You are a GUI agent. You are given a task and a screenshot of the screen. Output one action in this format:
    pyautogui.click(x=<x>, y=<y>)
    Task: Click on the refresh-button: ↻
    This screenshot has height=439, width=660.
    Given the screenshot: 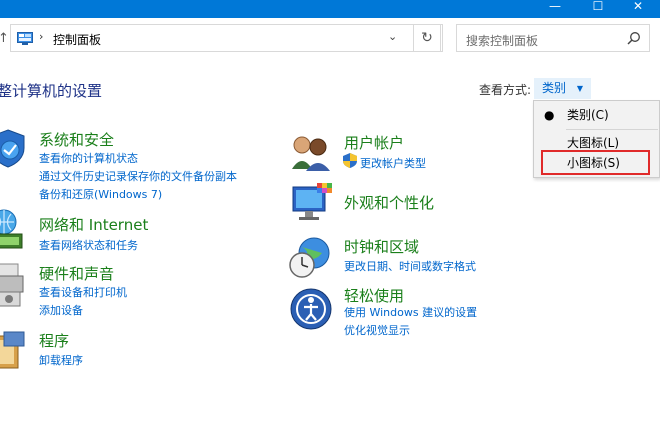 What is the action you would take?
    pyautogui.click(x=427, y=38)
    